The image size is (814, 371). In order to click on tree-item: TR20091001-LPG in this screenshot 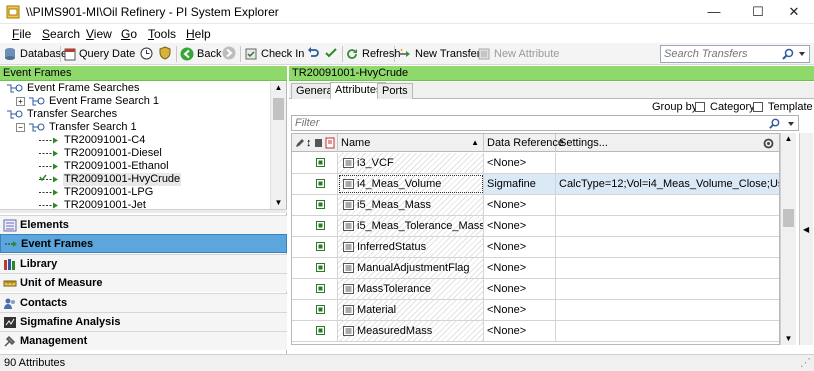, I will do `click(135, 192)`.